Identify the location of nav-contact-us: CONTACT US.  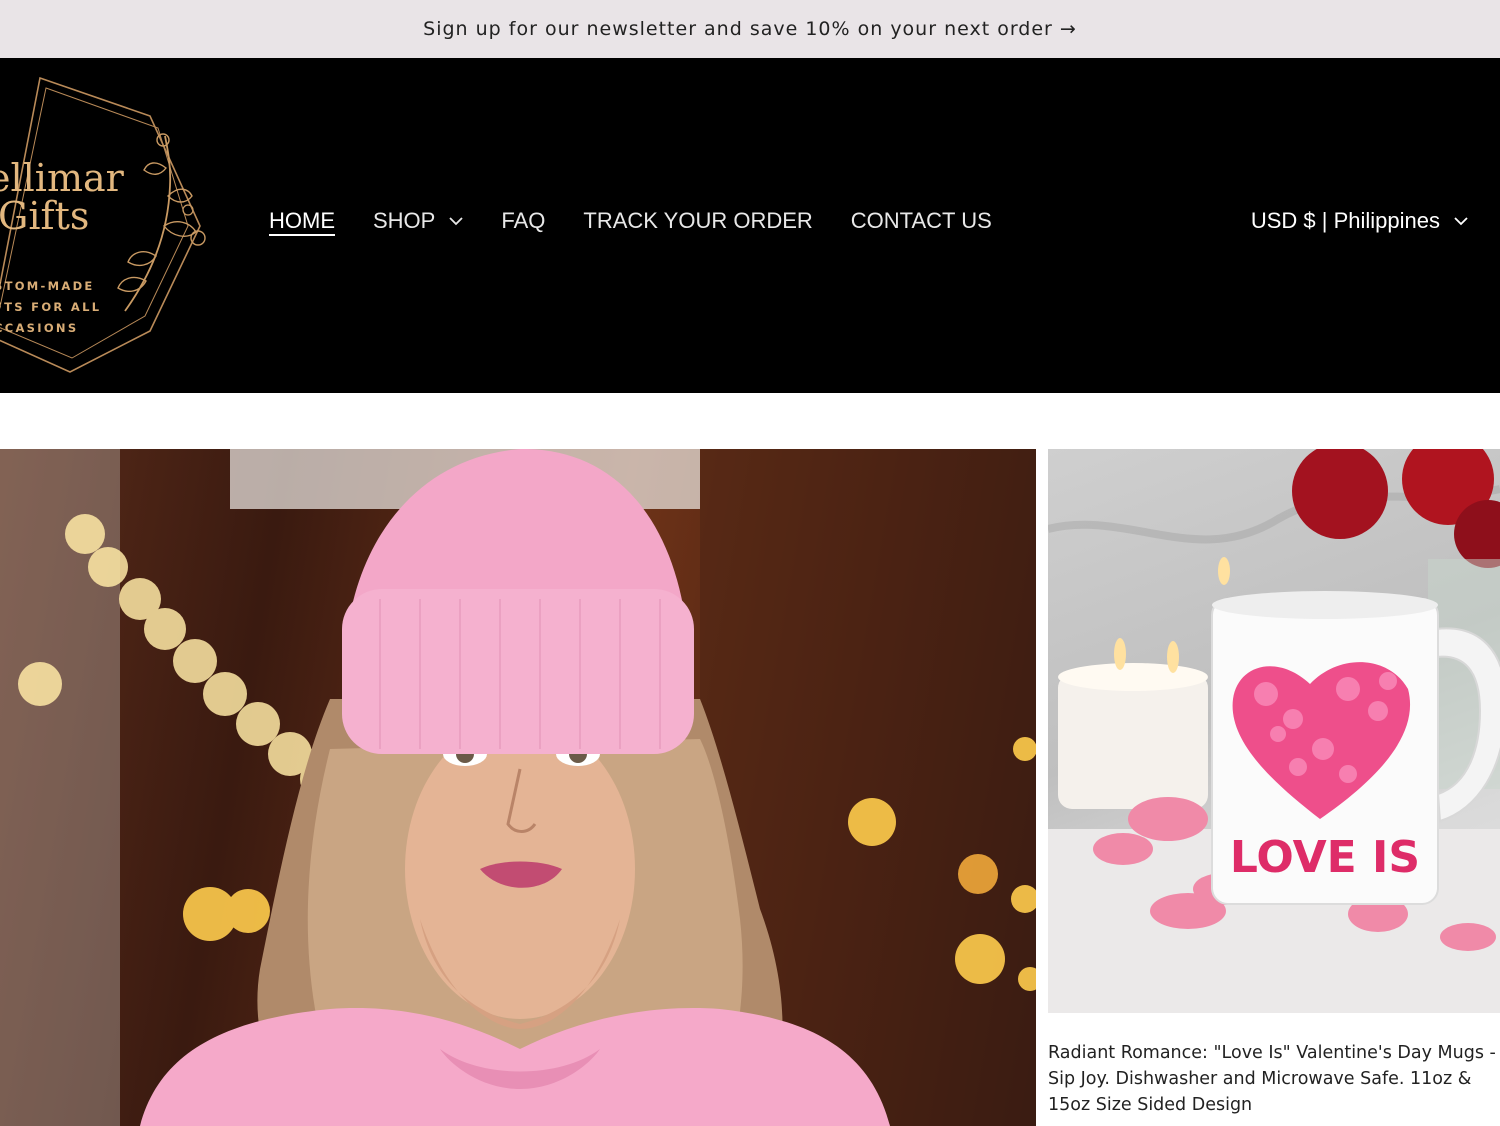
(921, 221).